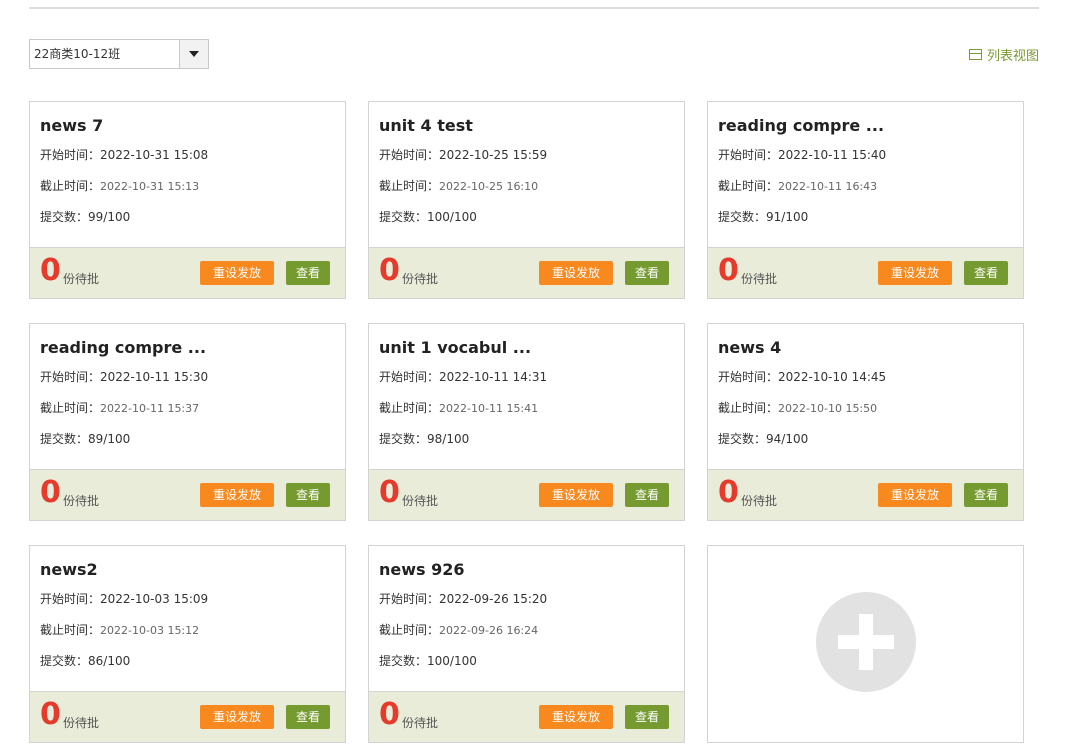 The height and width of the screenshot is (753, 1071). I want to click on add-assignment-card, so click(865, 644).